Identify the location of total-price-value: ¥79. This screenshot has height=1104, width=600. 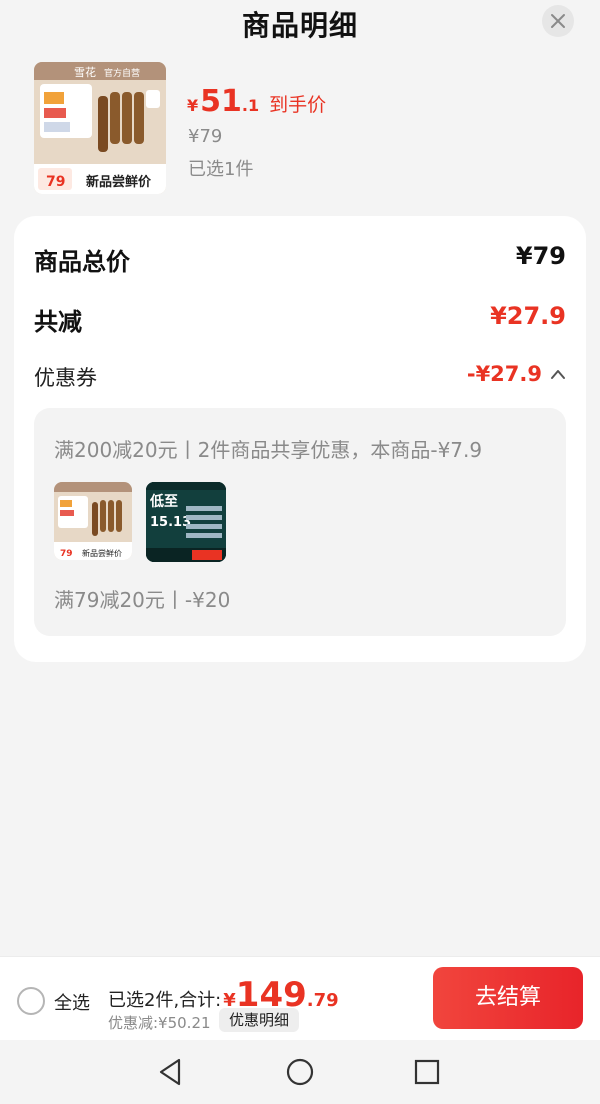
(540, 256).